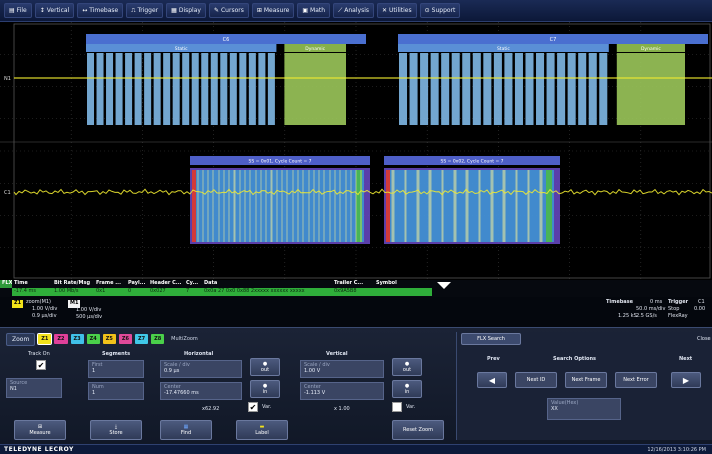  I want to click on tab-flx-search: FLX Search, so click(491, 339).